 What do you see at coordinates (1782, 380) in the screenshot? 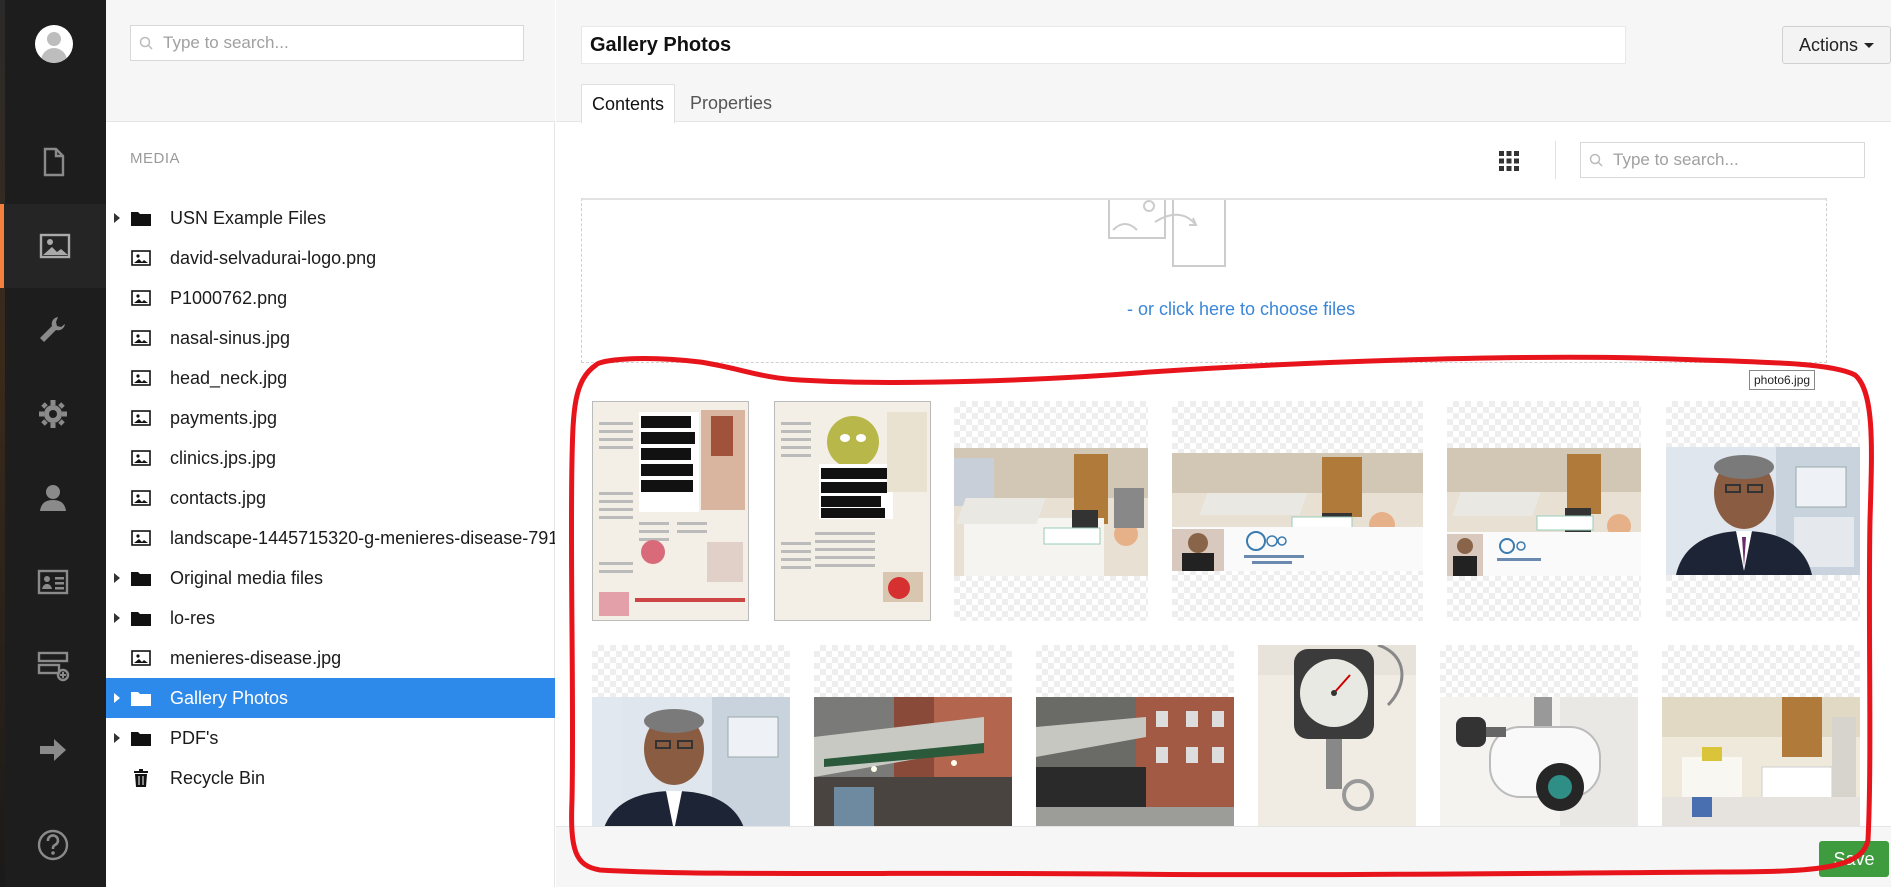
I see `filename-tooltip: photo6.jpg` at bounding box center [1782, 380].